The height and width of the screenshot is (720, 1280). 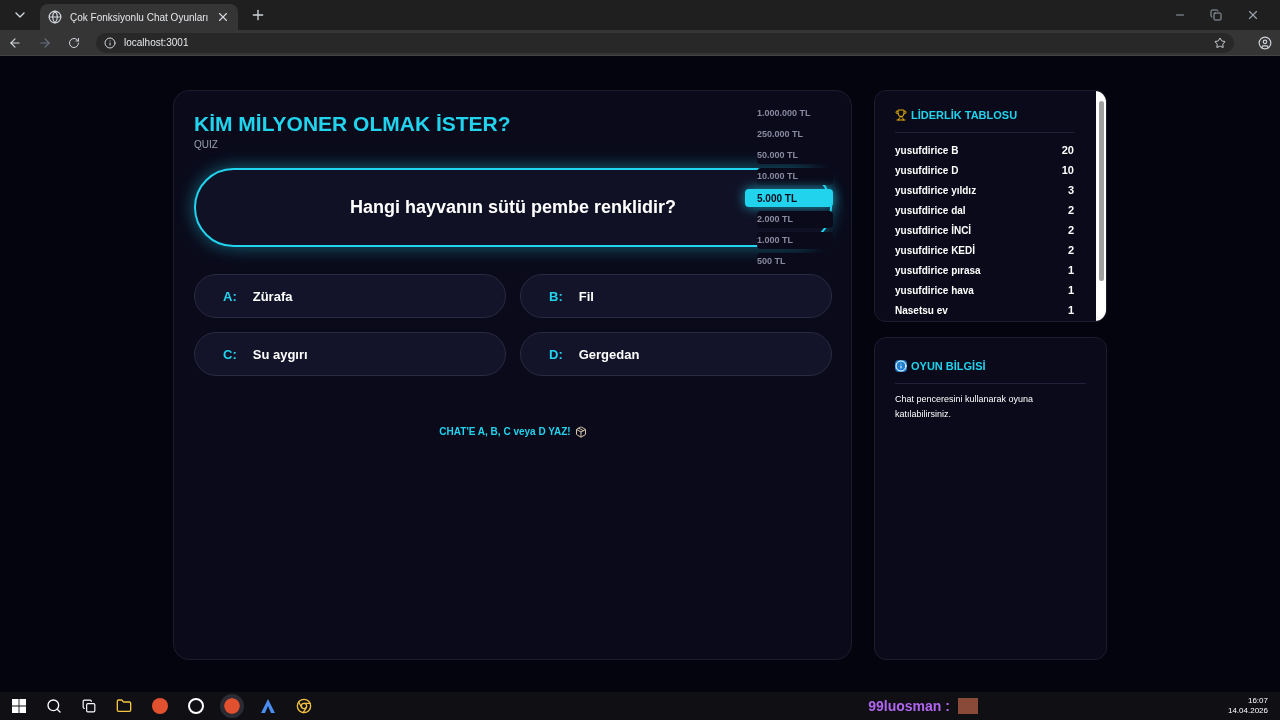 What do you see at coordinates (156, 43) in the screenshot?
I see `url-text: localhost:3001` at bounding box center [156, 43].